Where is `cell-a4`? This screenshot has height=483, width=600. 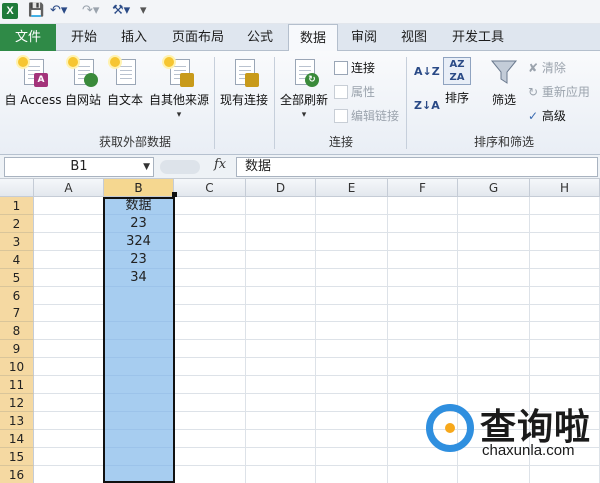
cell-a4 is located at coordinates (69, 259).